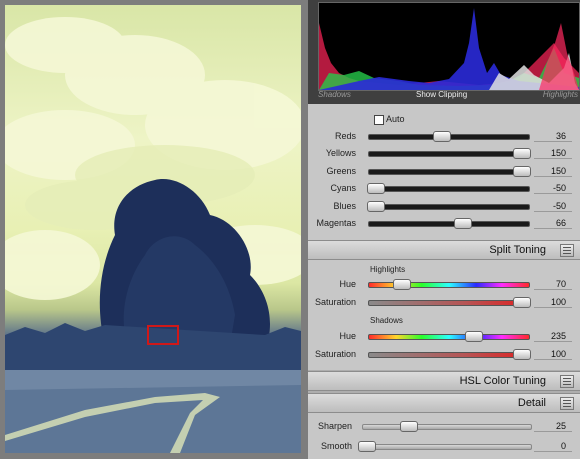  I want to click on highlights-clip-label: Highlights, so click(560, 94).